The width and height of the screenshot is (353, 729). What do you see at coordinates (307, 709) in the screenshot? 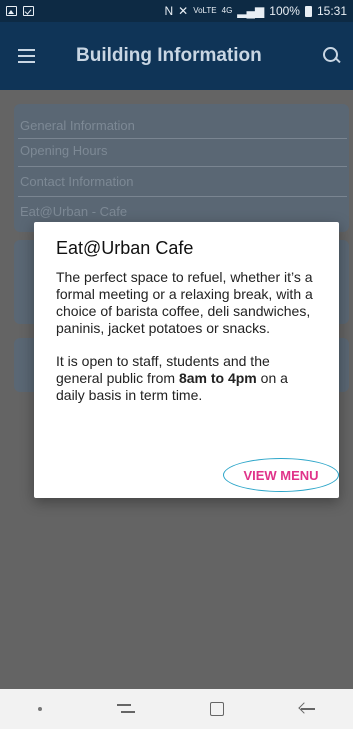
I see `back-icon` at bounding box center [307, 709].